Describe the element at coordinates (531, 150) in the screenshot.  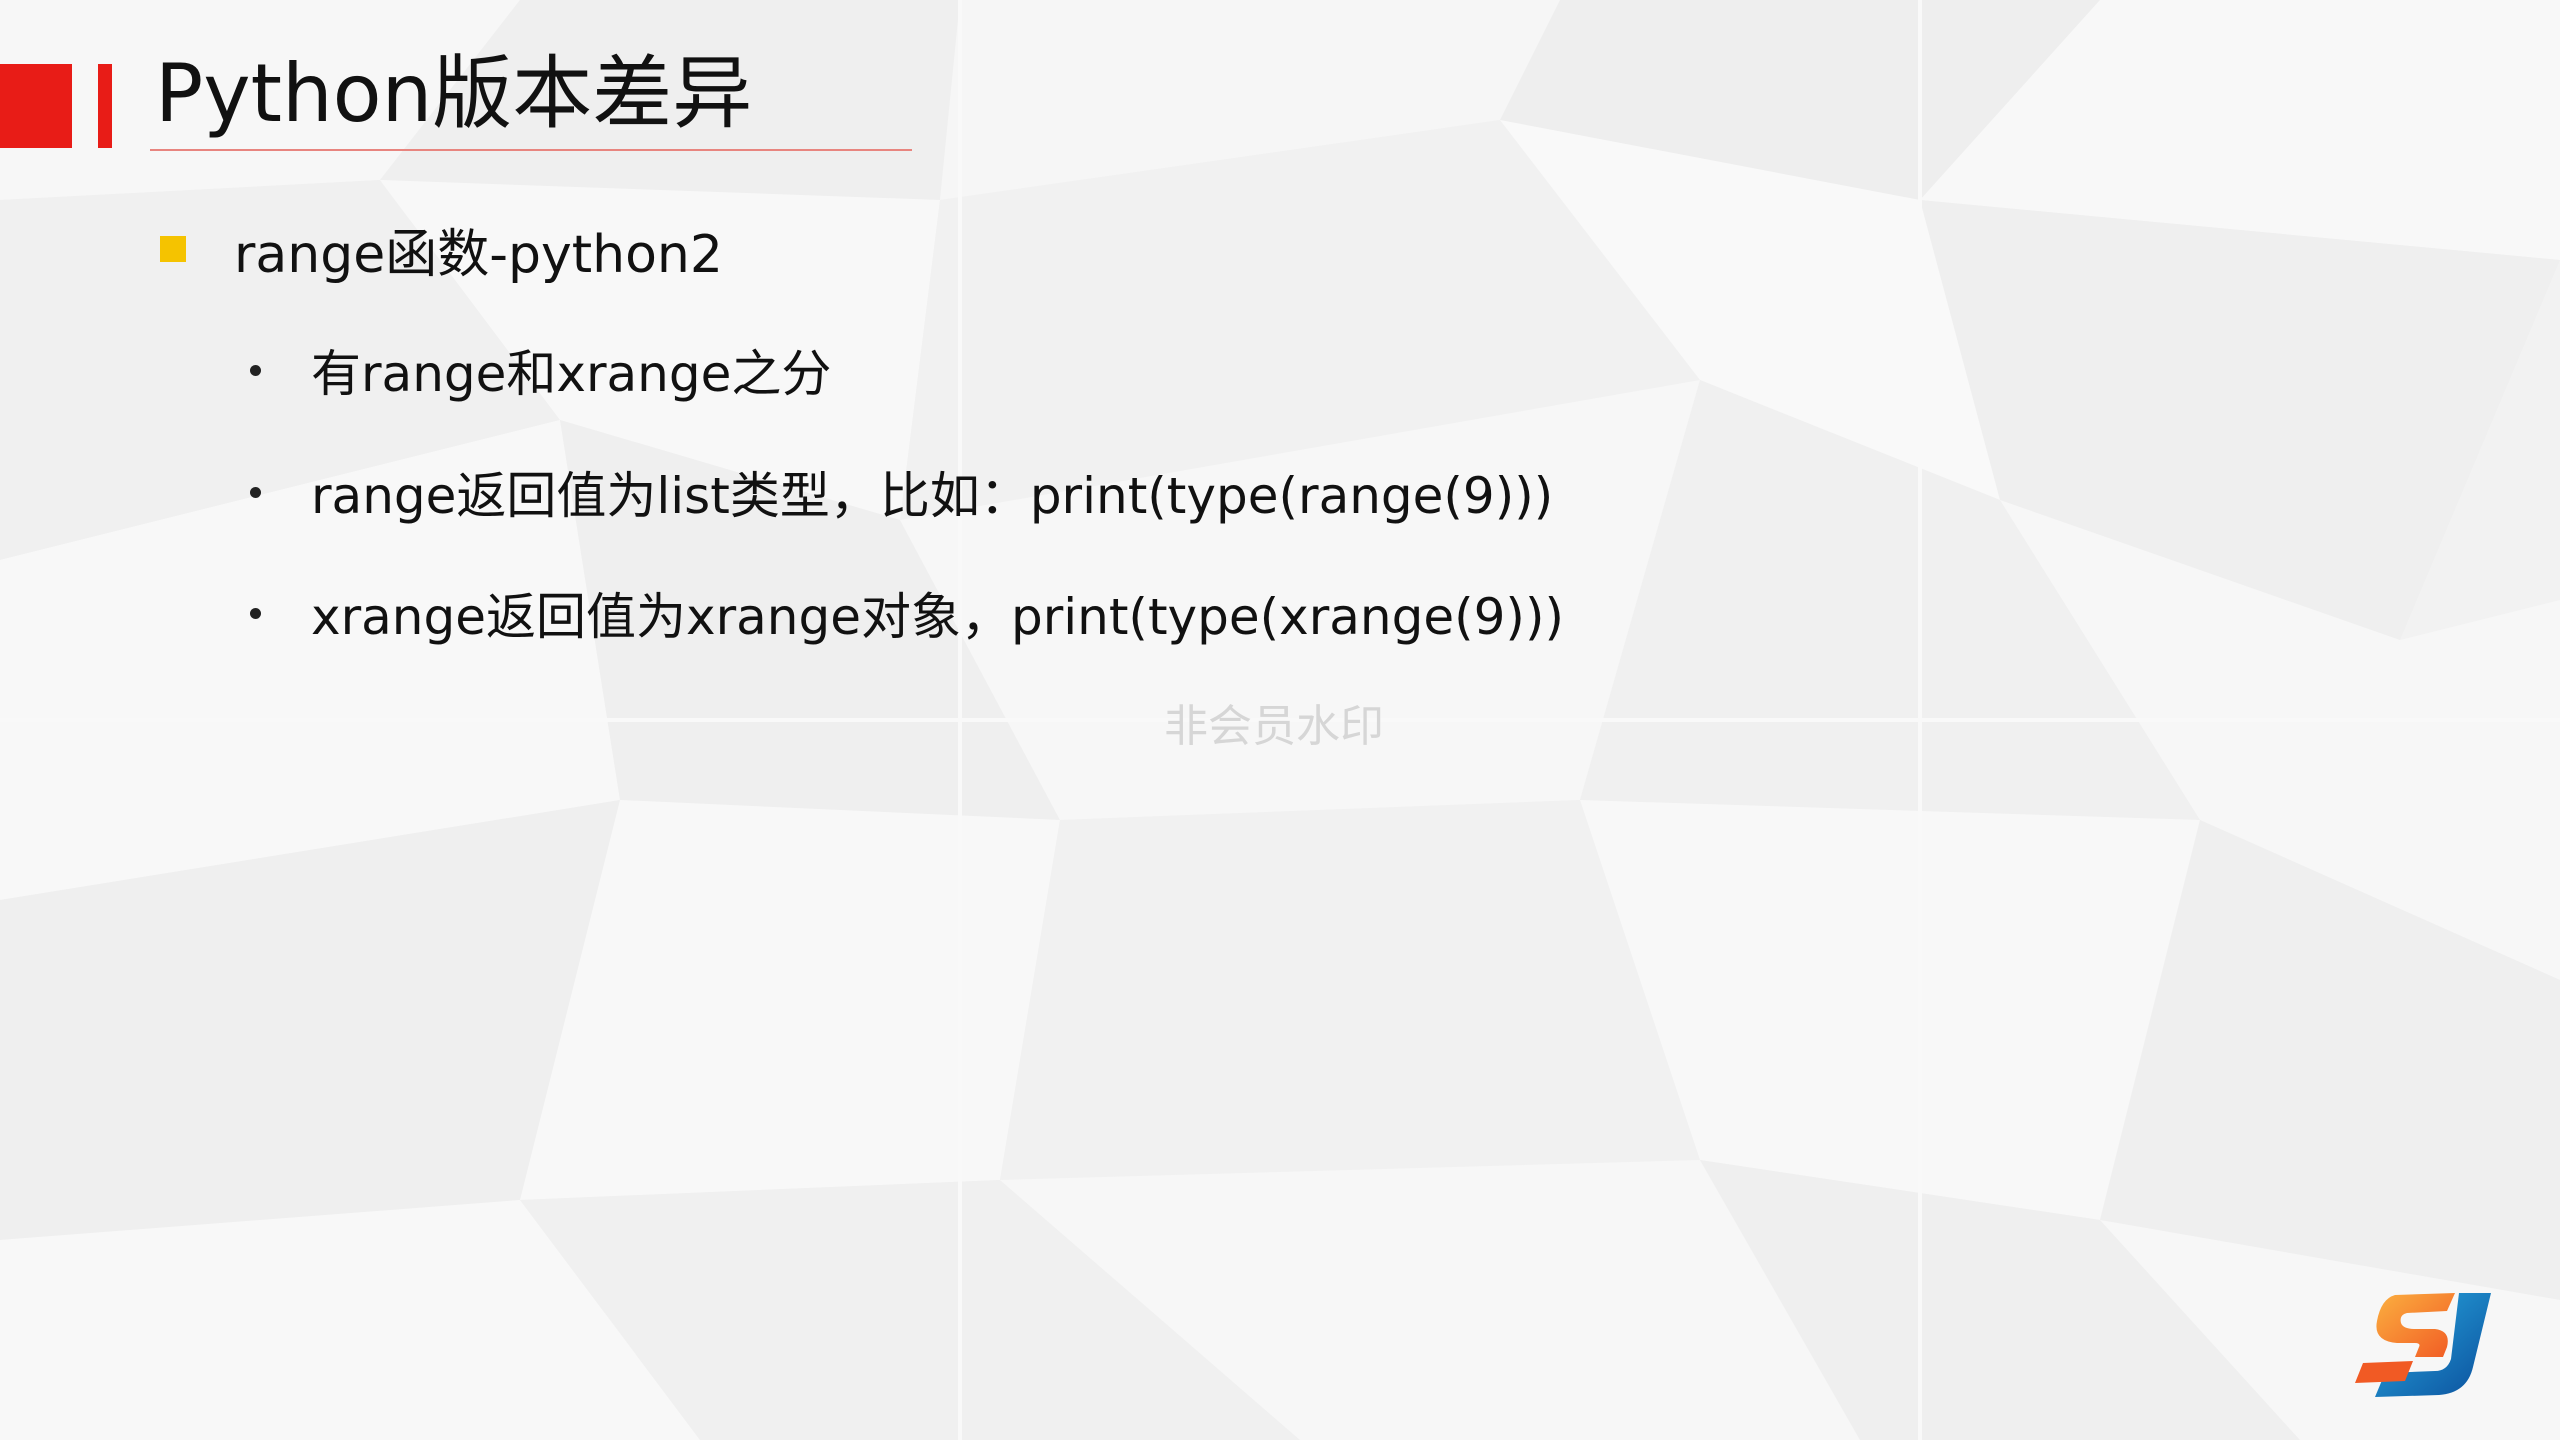
I see `title-underline` at that location.